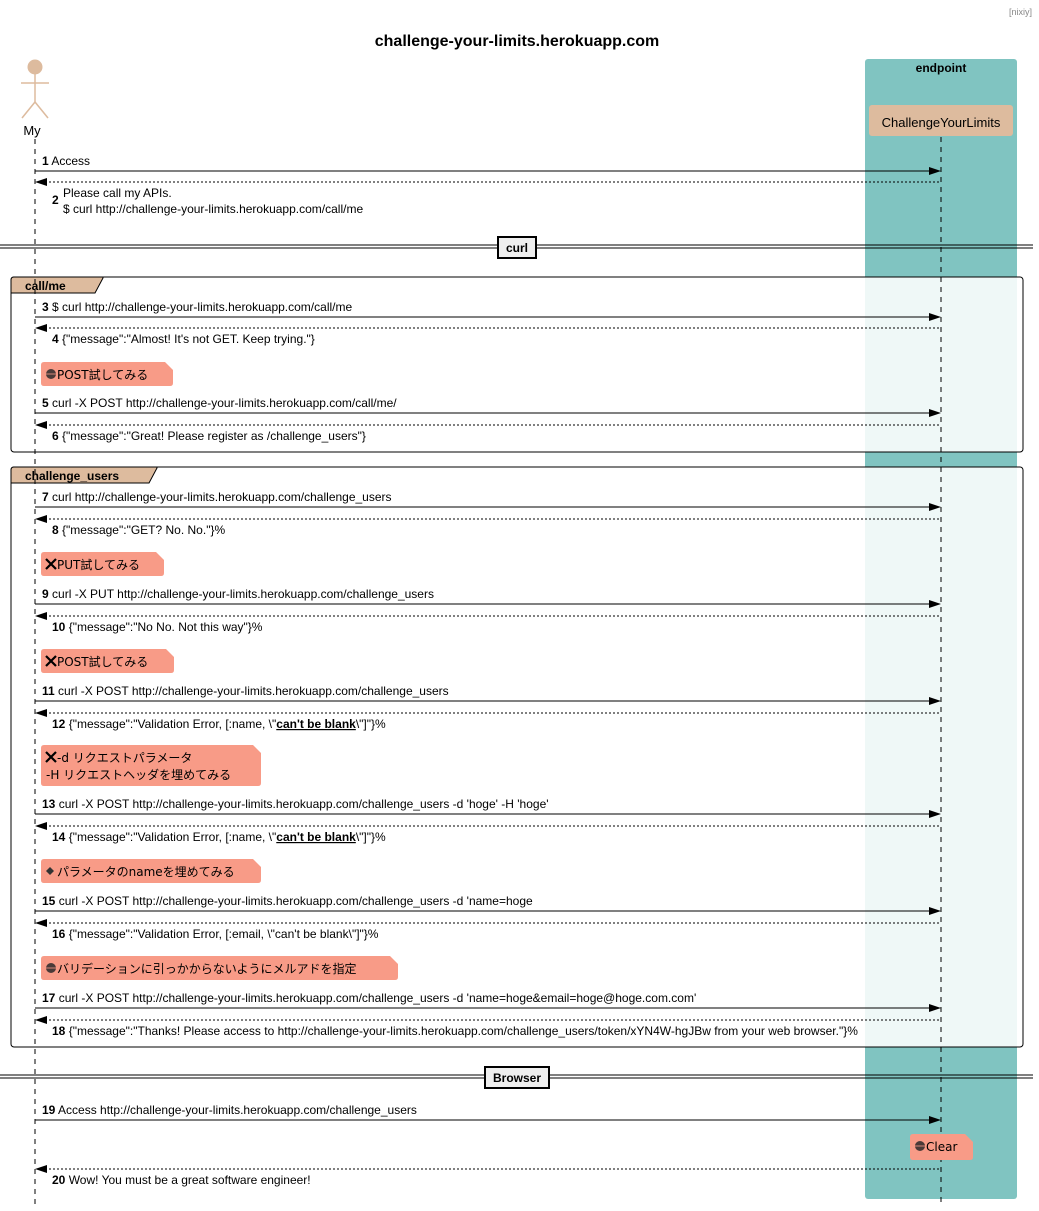 Image resolution: width=1039 pixels, height=1211 pixels. Describe the element at coordinates (517, 1078) in the screenshot. I see `divider-label: Browser` at that location.